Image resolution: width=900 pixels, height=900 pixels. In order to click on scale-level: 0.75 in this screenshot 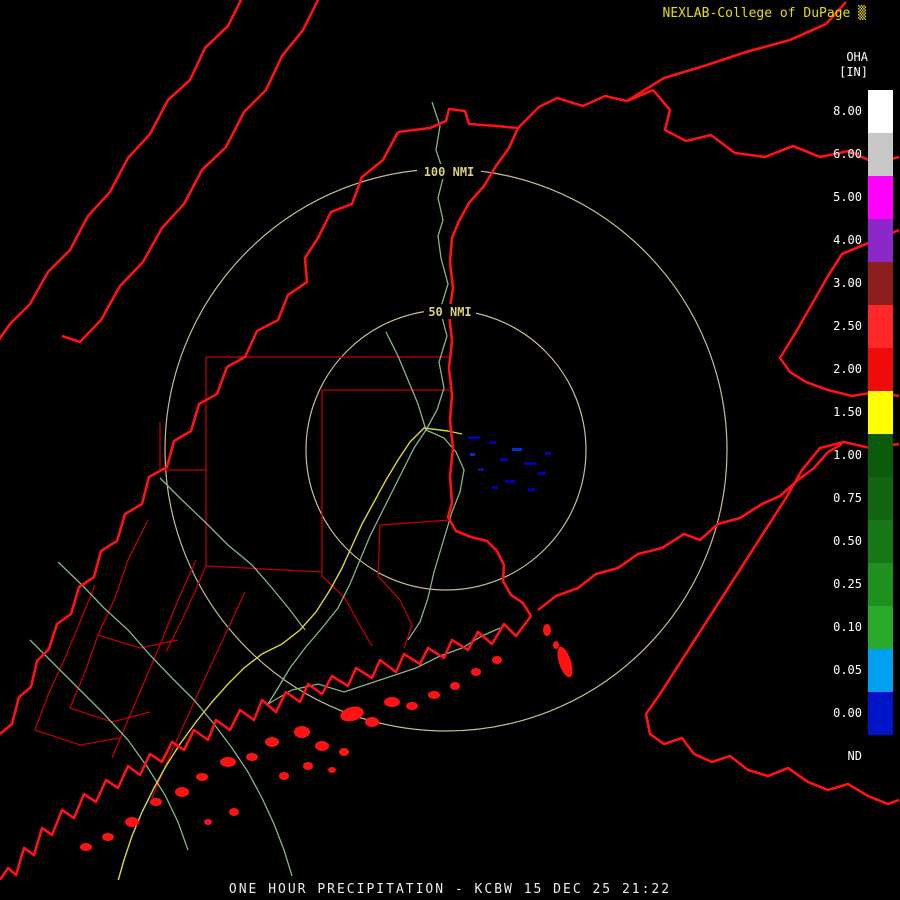, I will do `click(854, 498)`.